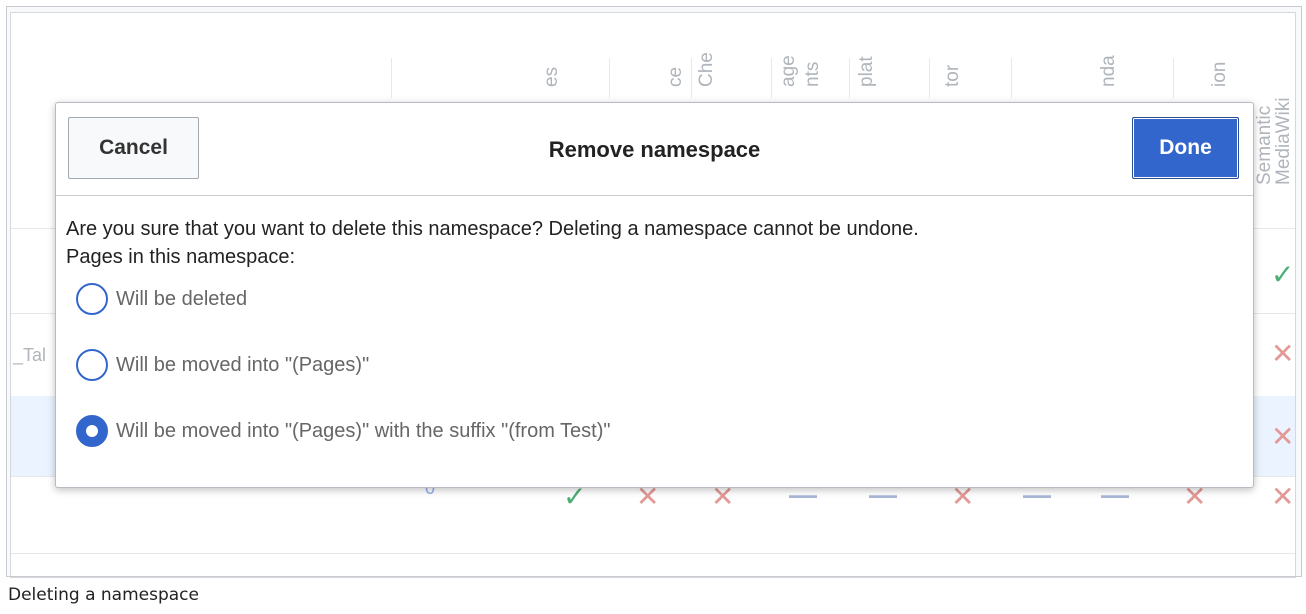 Image resolution: width=1306 pixels, height=614 pixels. I want to click on column-header: plat, so click(866, 71).